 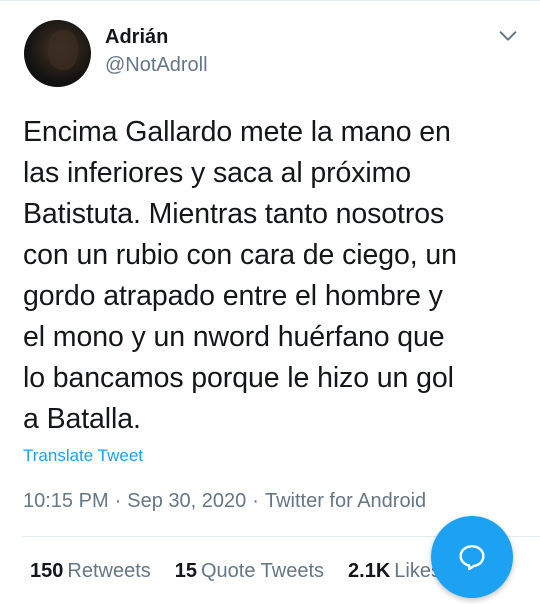 What do you see at coordinates (109, 571) in the screenshot?
I see `retweets-label: Retweets` at bounding box center [109, 571].